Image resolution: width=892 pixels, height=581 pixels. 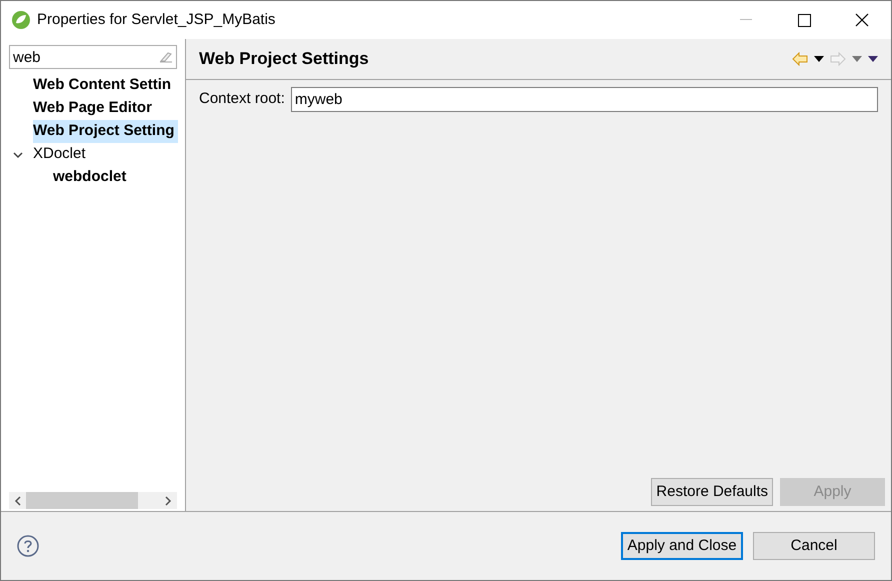 I want to click on page-button: Restore Defaults, so click(x=712, y=492).